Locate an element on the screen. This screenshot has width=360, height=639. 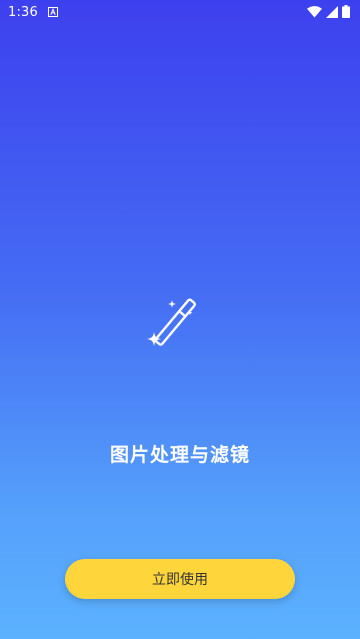
font-a-icon is located at coordinates (53, 12).